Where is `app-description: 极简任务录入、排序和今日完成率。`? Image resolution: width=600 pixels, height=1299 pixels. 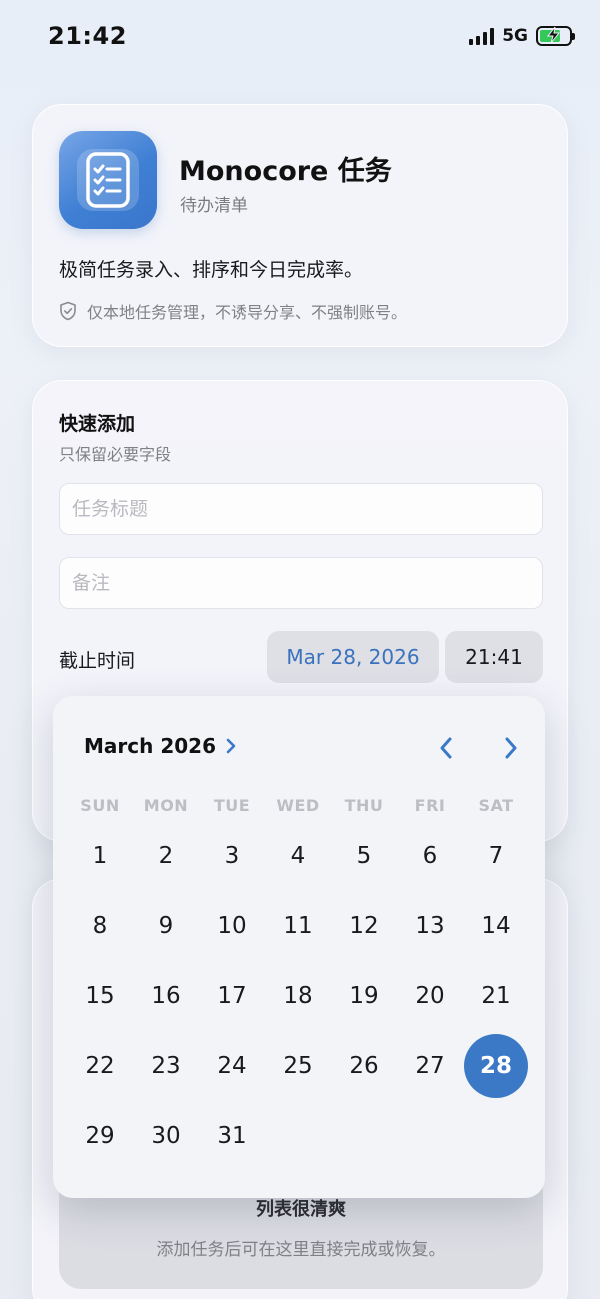
app-description: 极简任务录入、排序和今日完成率。 is located at coordinates (211, 270).